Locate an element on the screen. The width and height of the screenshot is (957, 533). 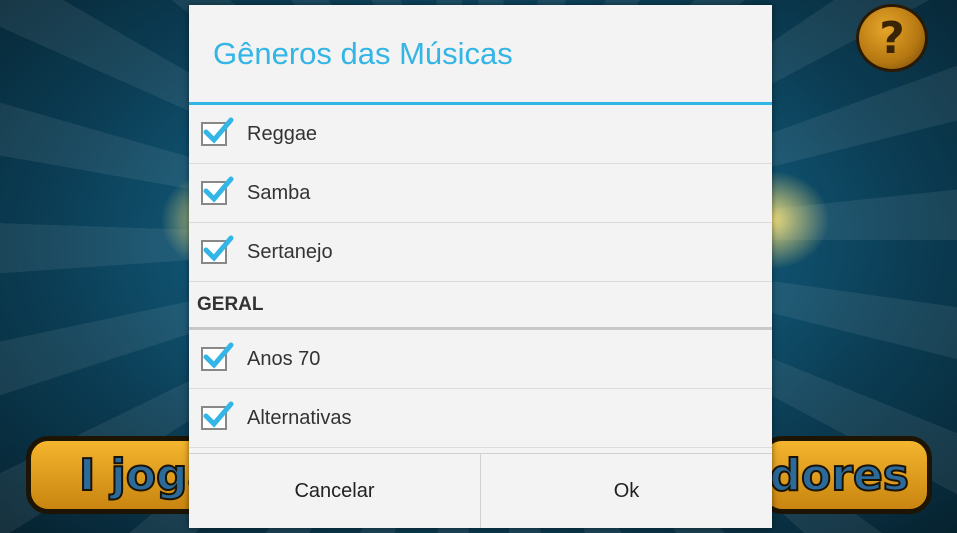
cancel-button: Cancelar is located at coordinates (334, 491).